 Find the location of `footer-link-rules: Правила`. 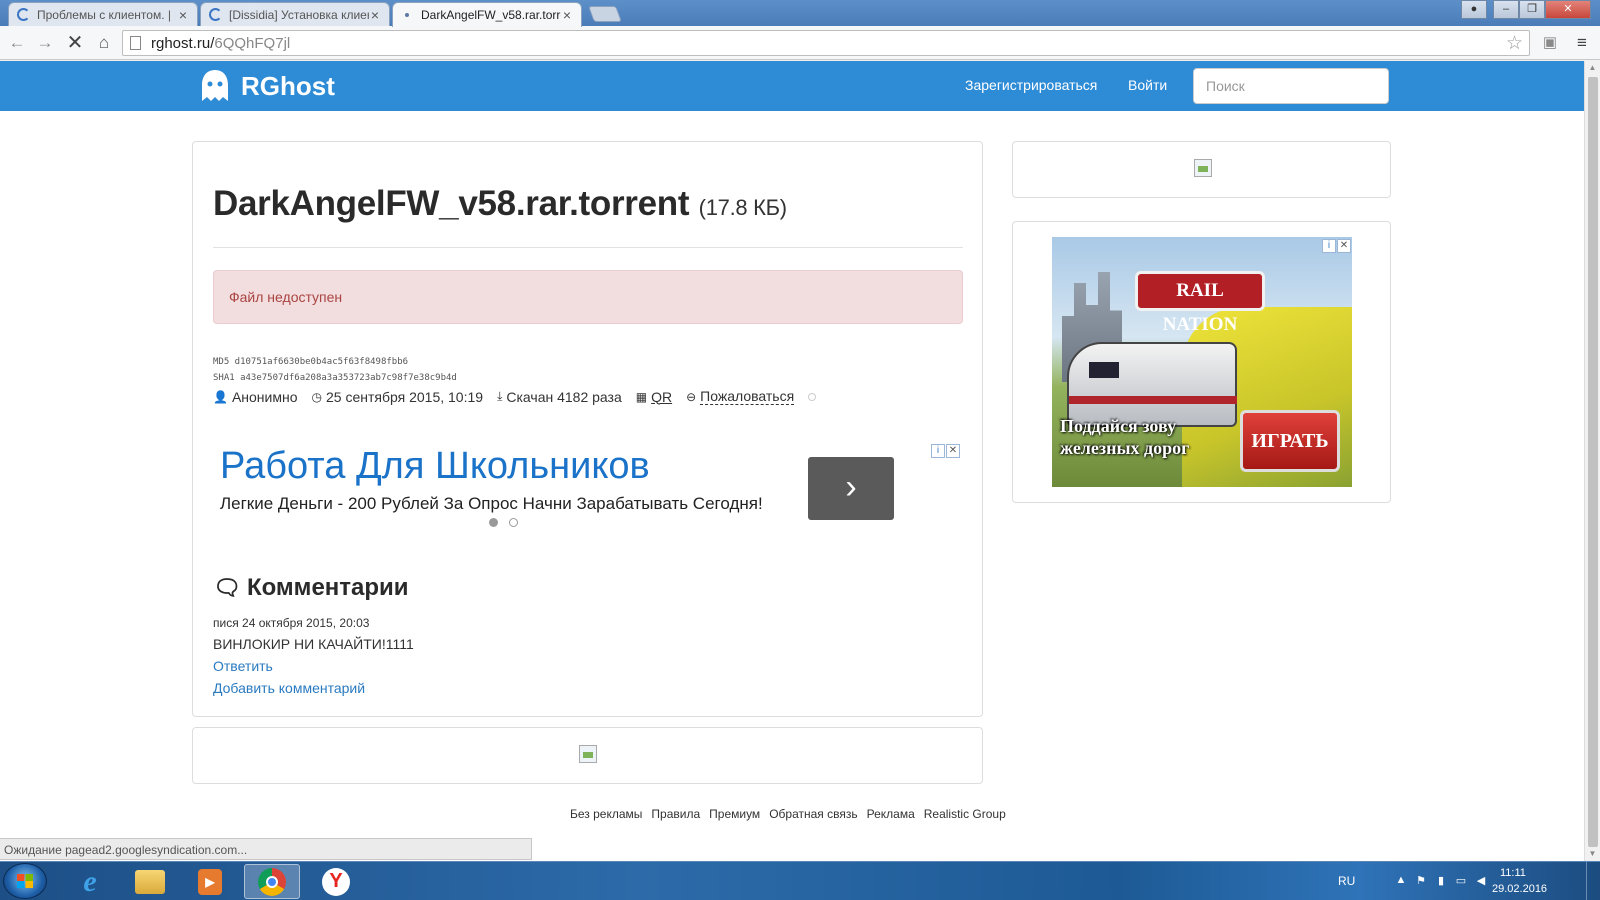

footer-link-rules: Правила is located at coordinates (675, 814).